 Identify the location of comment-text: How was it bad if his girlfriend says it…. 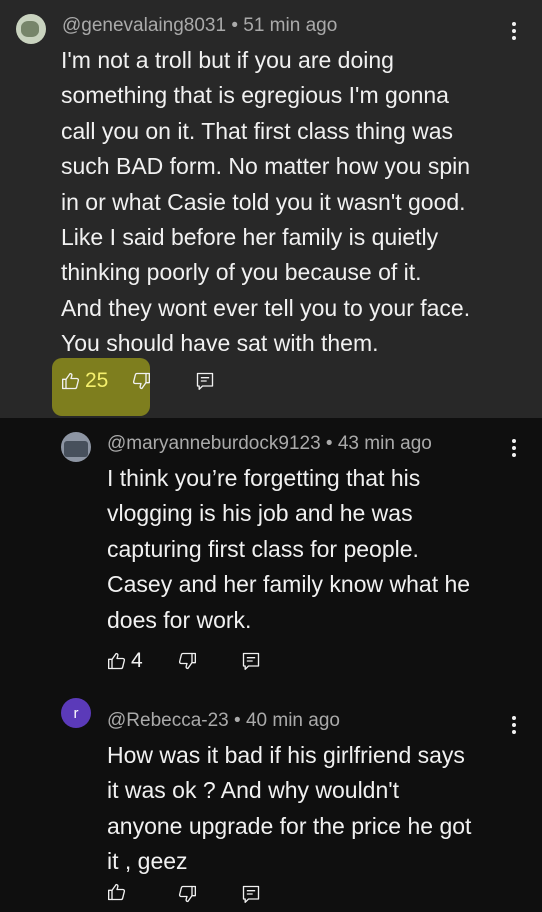
(317, 809).